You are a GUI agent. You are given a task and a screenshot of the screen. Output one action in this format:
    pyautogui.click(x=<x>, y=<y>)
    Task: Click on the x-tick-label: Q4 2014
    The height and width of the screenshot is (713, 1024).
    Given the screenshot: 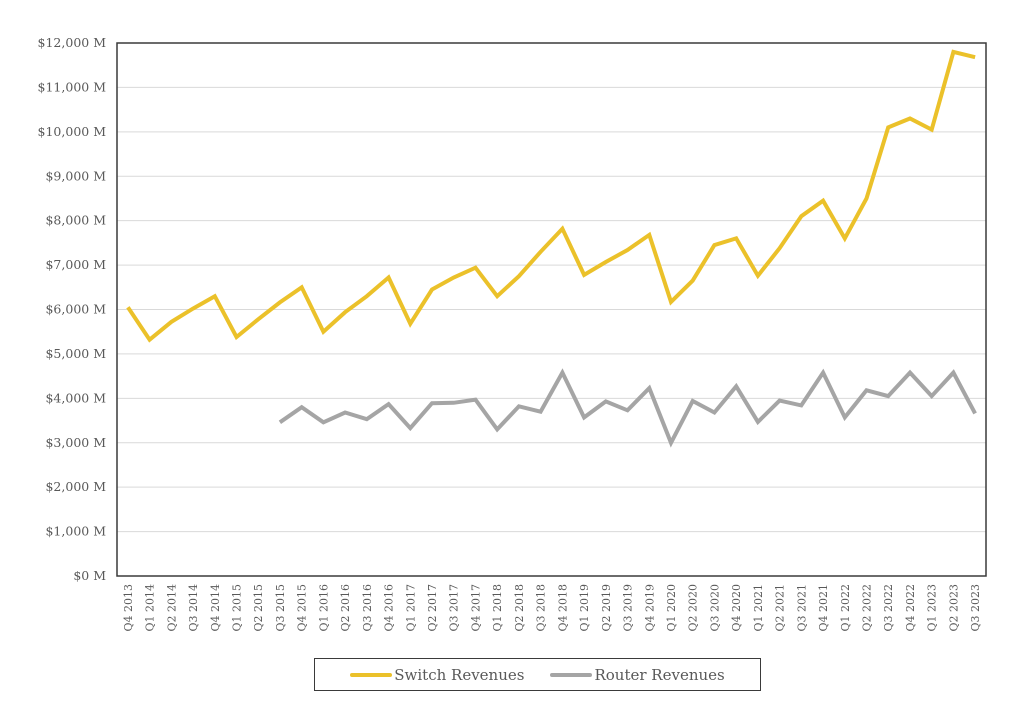 What is the action you would take?
    pyautogui.click(x=215, y=608)
    